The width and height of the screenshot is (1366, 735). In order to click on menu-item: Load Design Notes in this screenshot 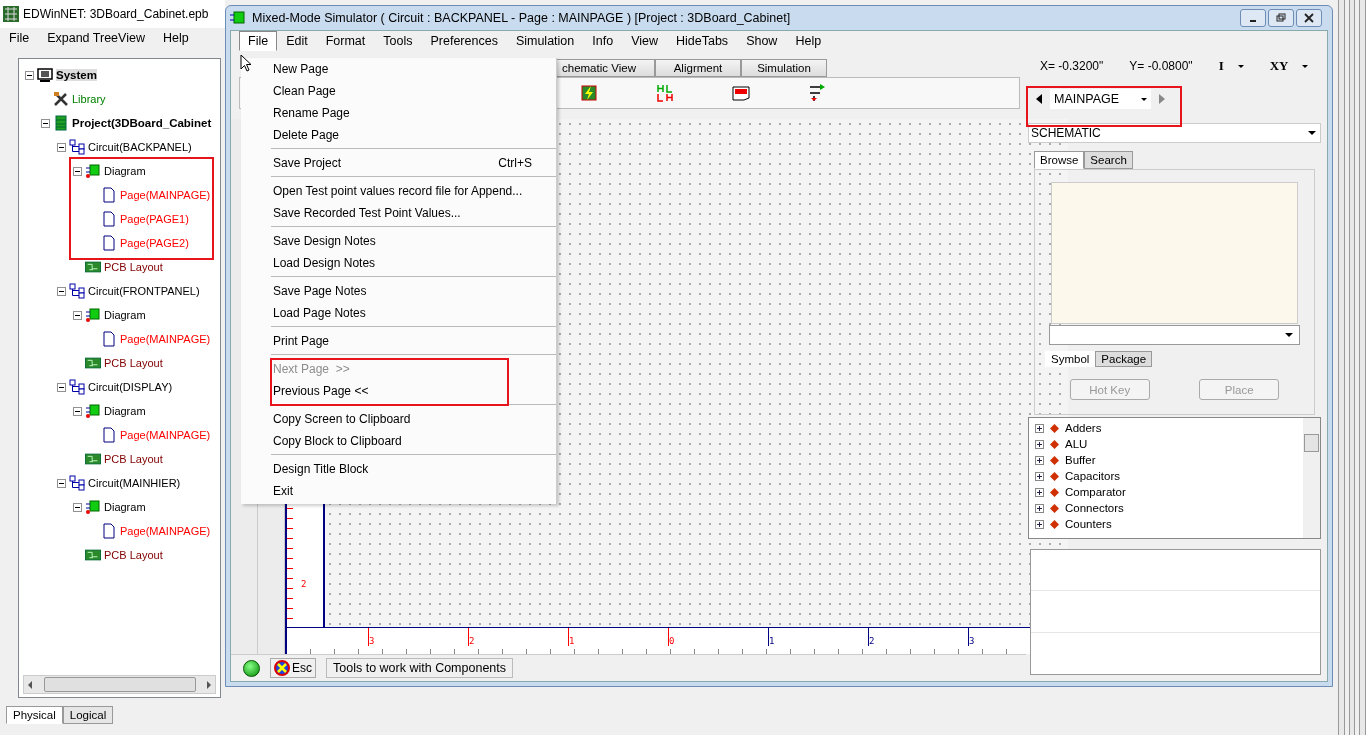, I will do `click(324, 263)`.